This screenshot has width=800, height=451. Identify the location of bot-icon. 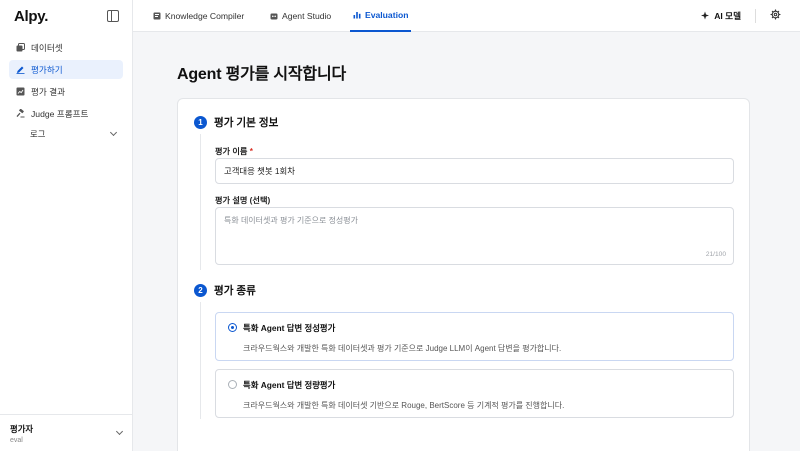
(274, 16).